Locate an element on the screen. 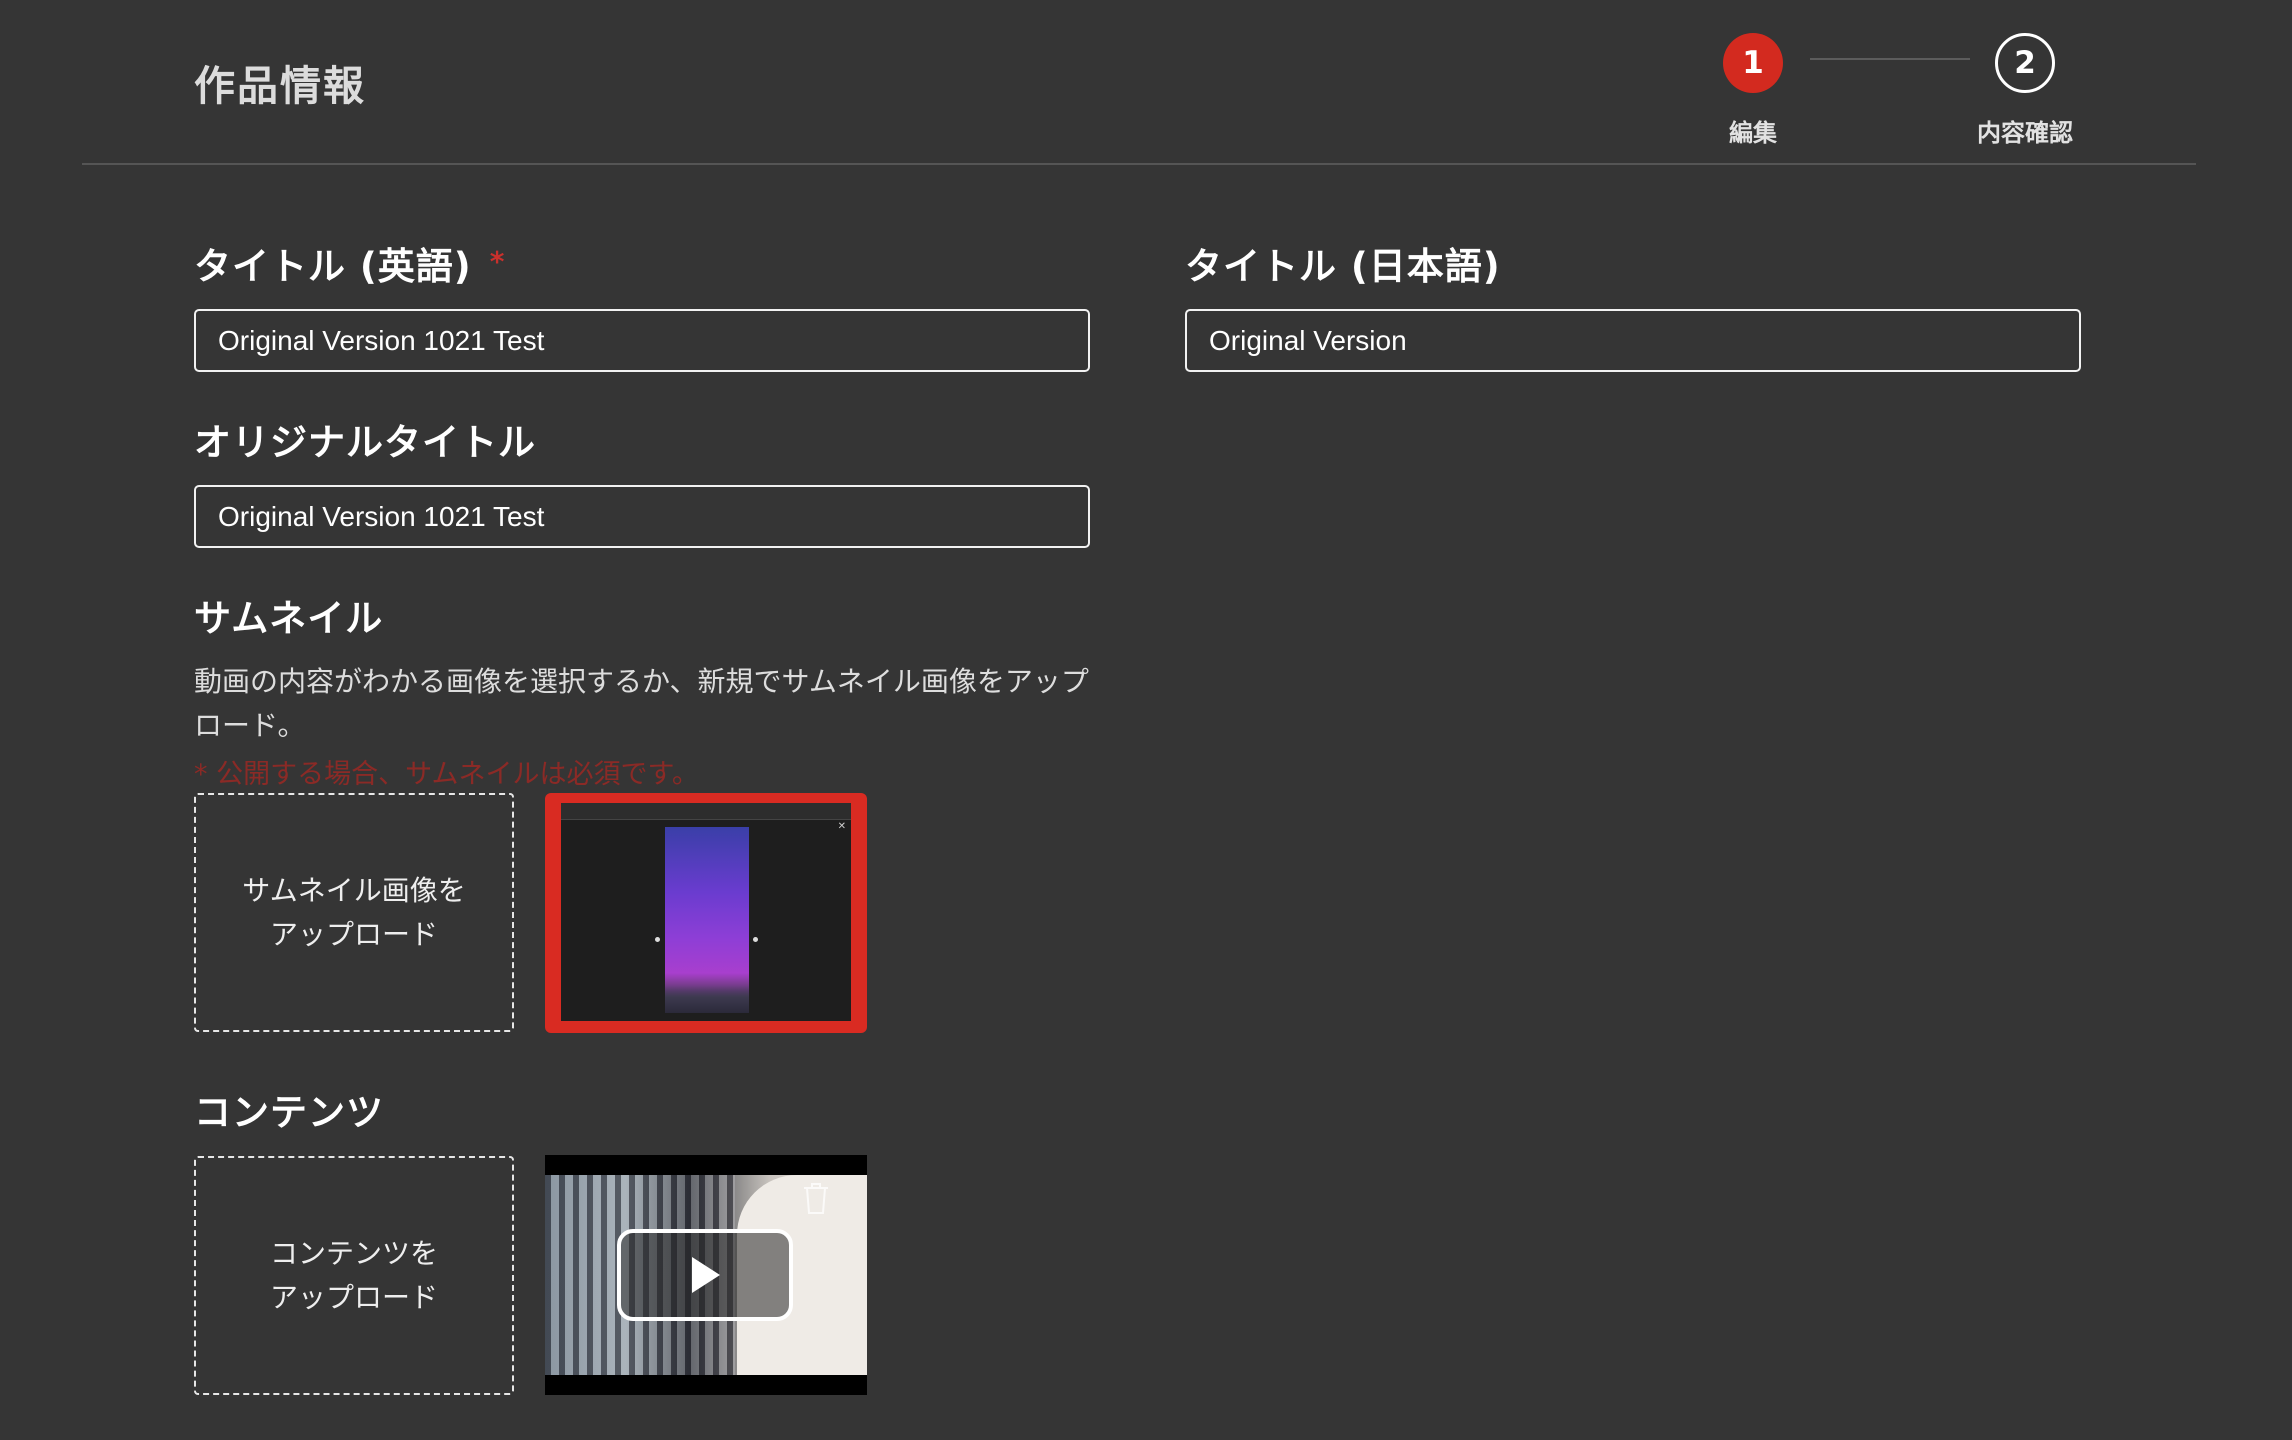  selected-thumbnail: ✕ is located at coordinates (706, 913).